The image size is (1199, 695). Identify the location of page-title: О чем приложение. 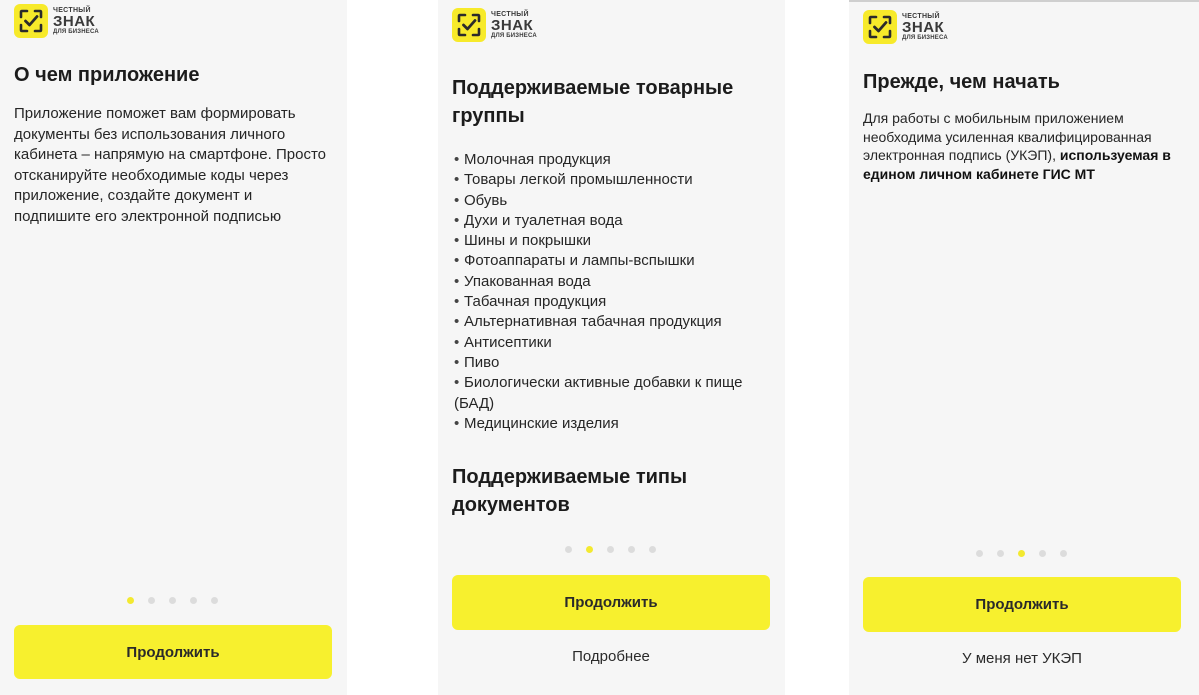
(107, 75).